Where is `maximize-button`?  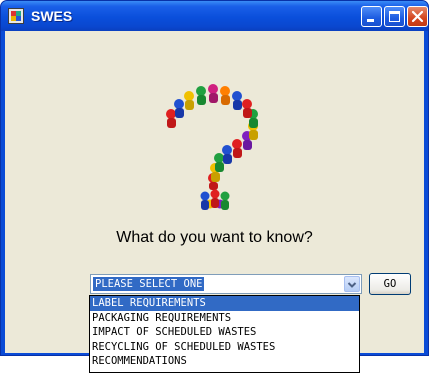
maximize-button is located at coordinates (394, 16).